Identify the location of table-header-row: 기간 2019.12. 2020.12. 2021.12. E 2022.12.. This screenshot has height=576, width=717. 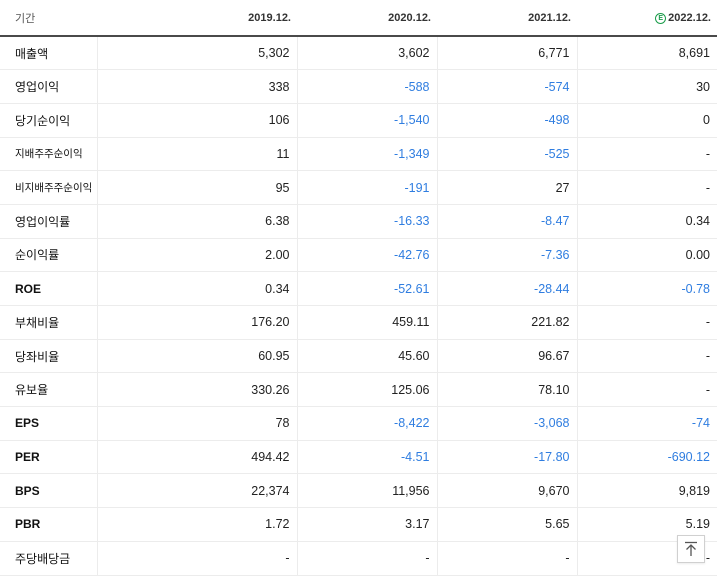
(358, 18).